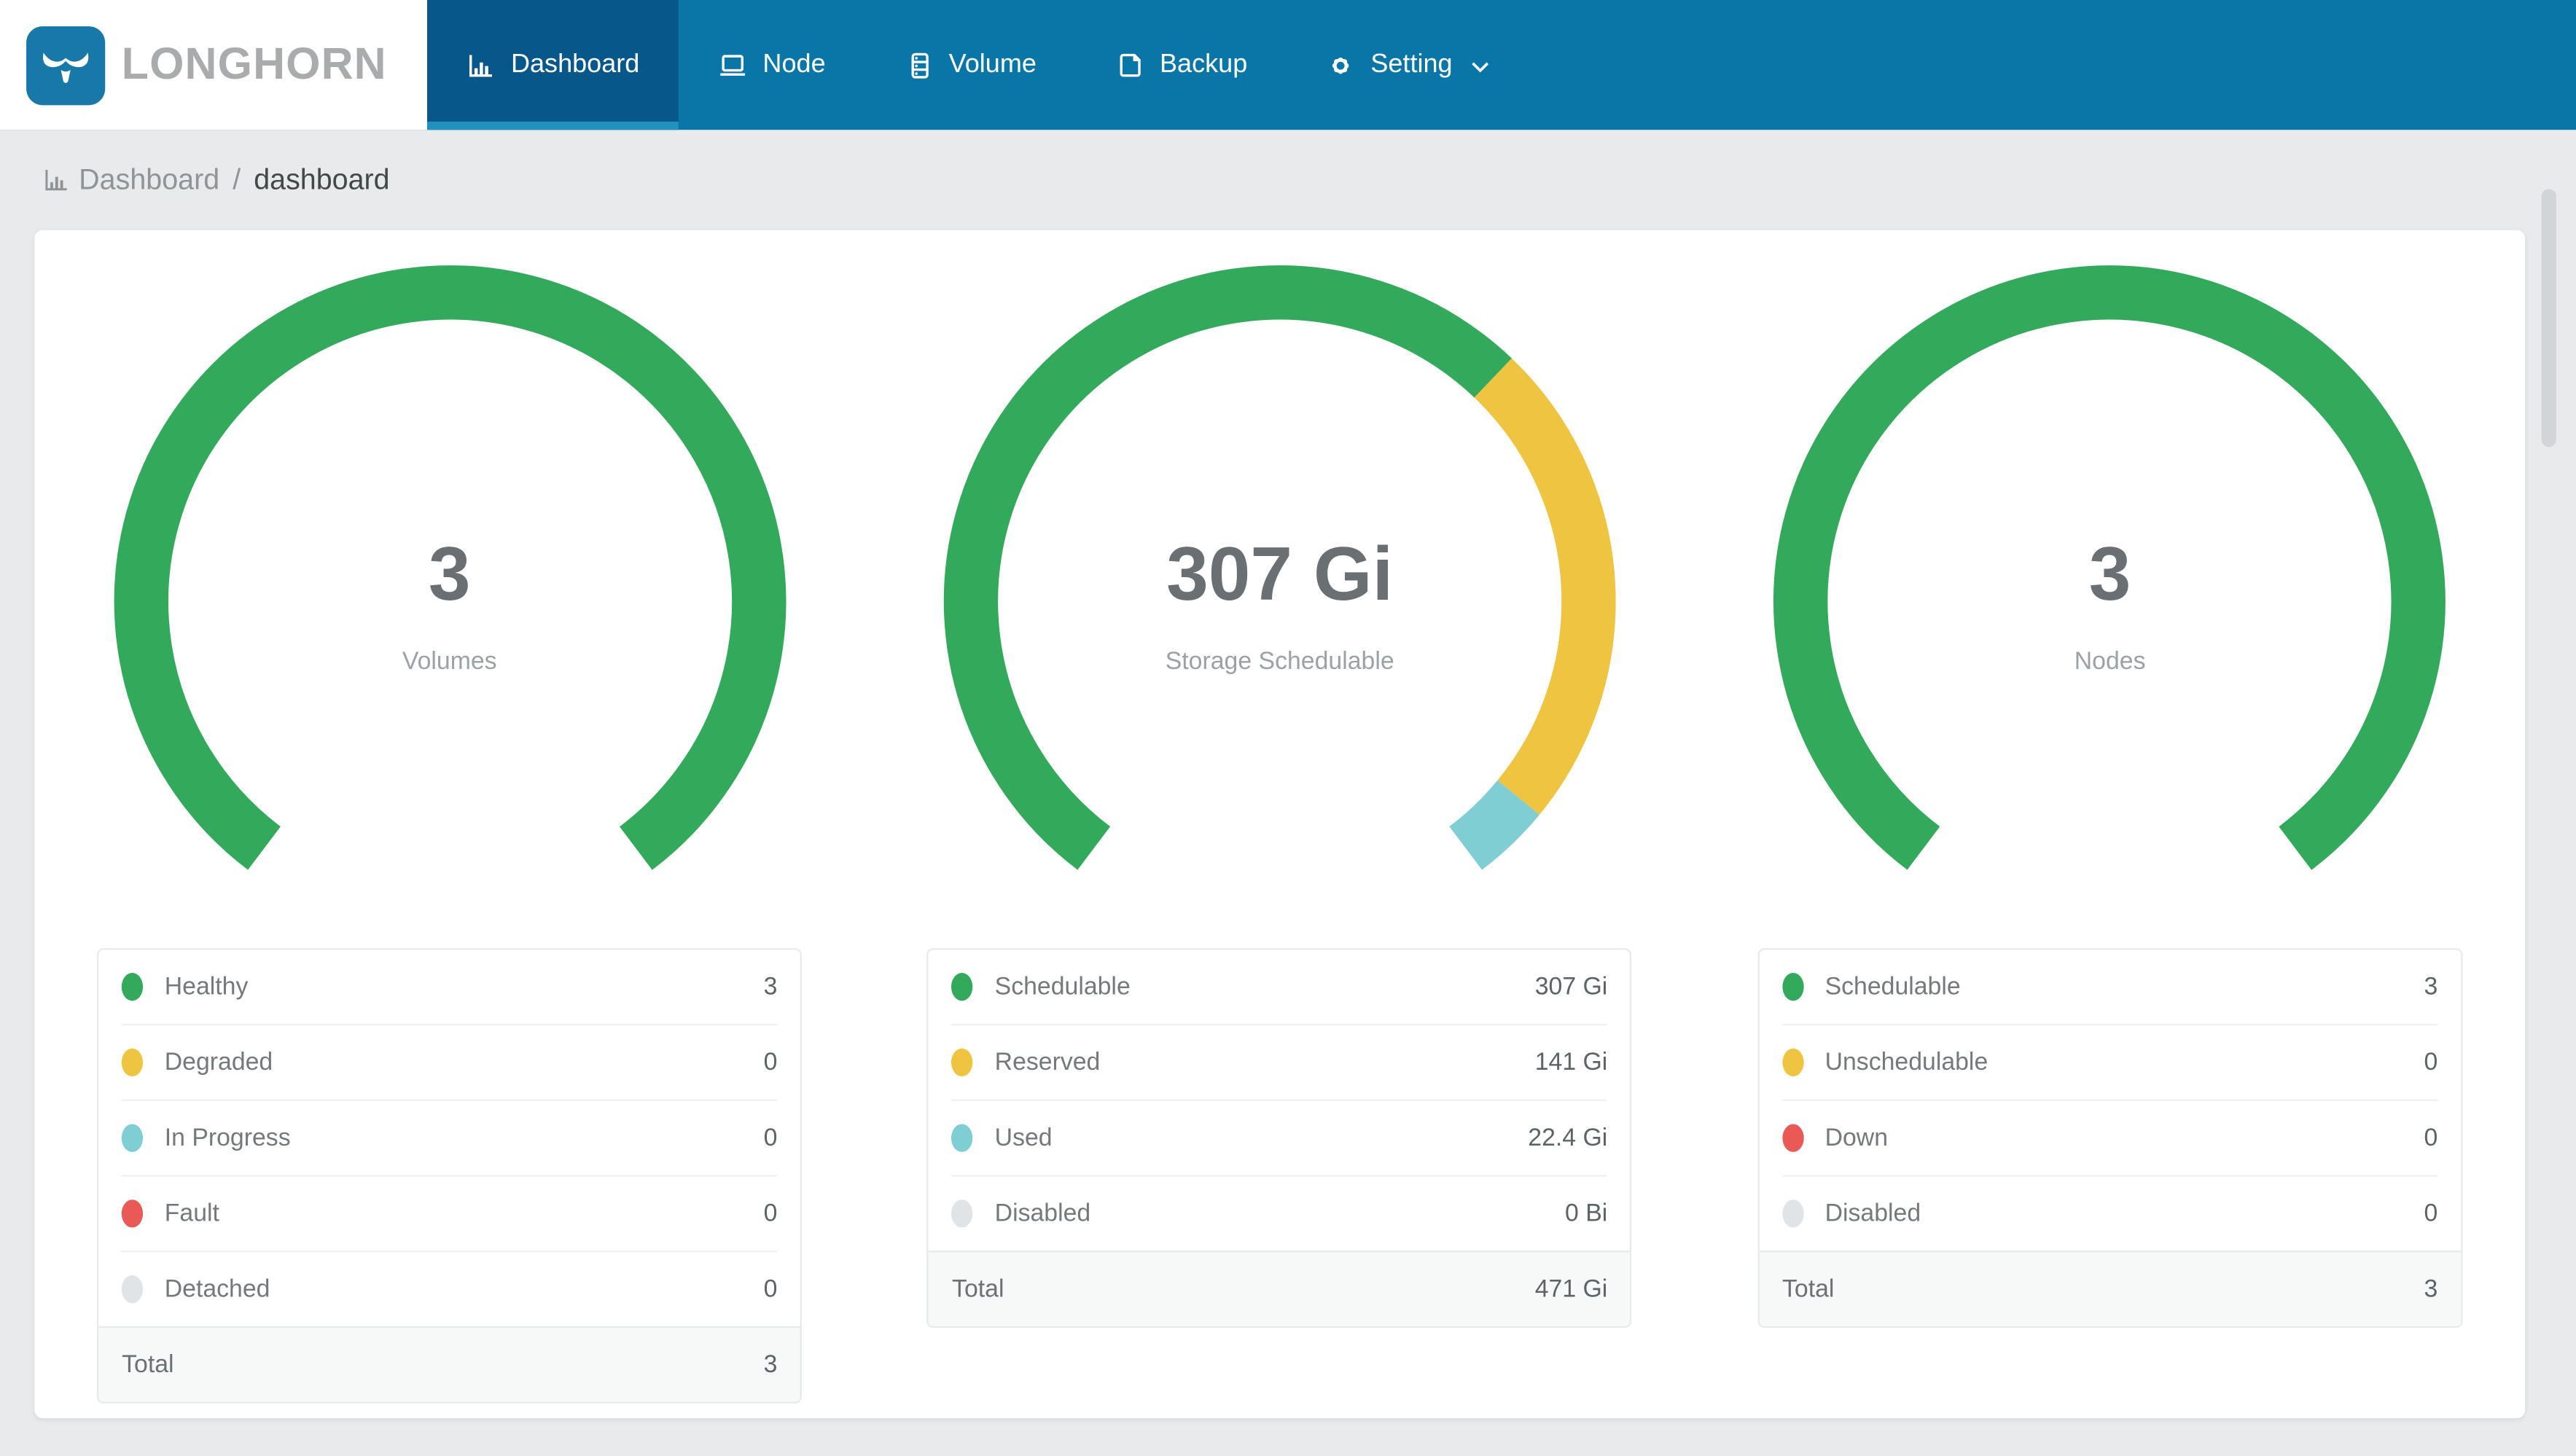 The image size is (2576, 1456). I want to click on nodes-gauge-arc, so click(2109, 601).